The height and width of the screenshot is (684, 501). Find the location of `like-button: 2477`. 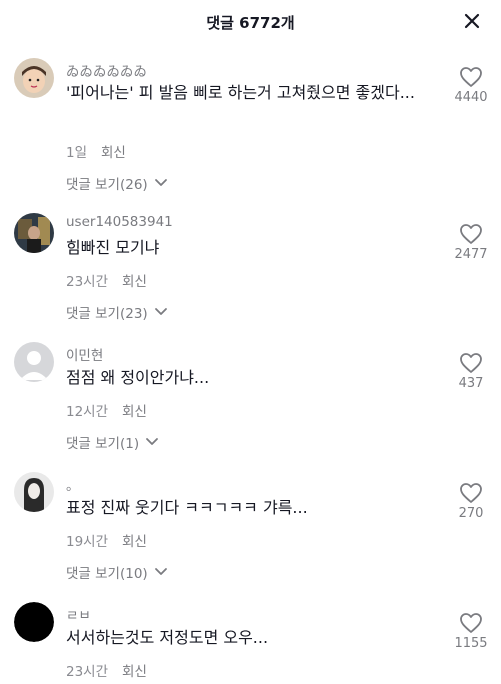

like-button: 2477 is located at coordinates (471, 242).